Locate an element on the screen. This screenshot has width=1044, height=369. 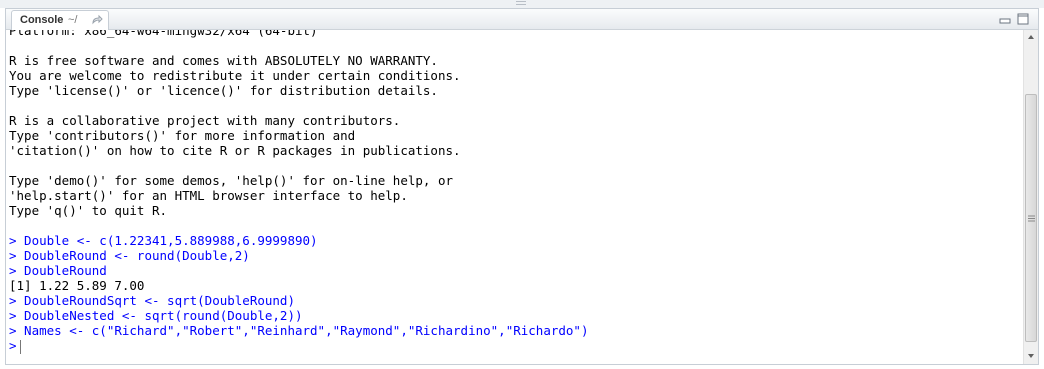
console-command-line: > DoubleRound is located at coordinates (58, 270).